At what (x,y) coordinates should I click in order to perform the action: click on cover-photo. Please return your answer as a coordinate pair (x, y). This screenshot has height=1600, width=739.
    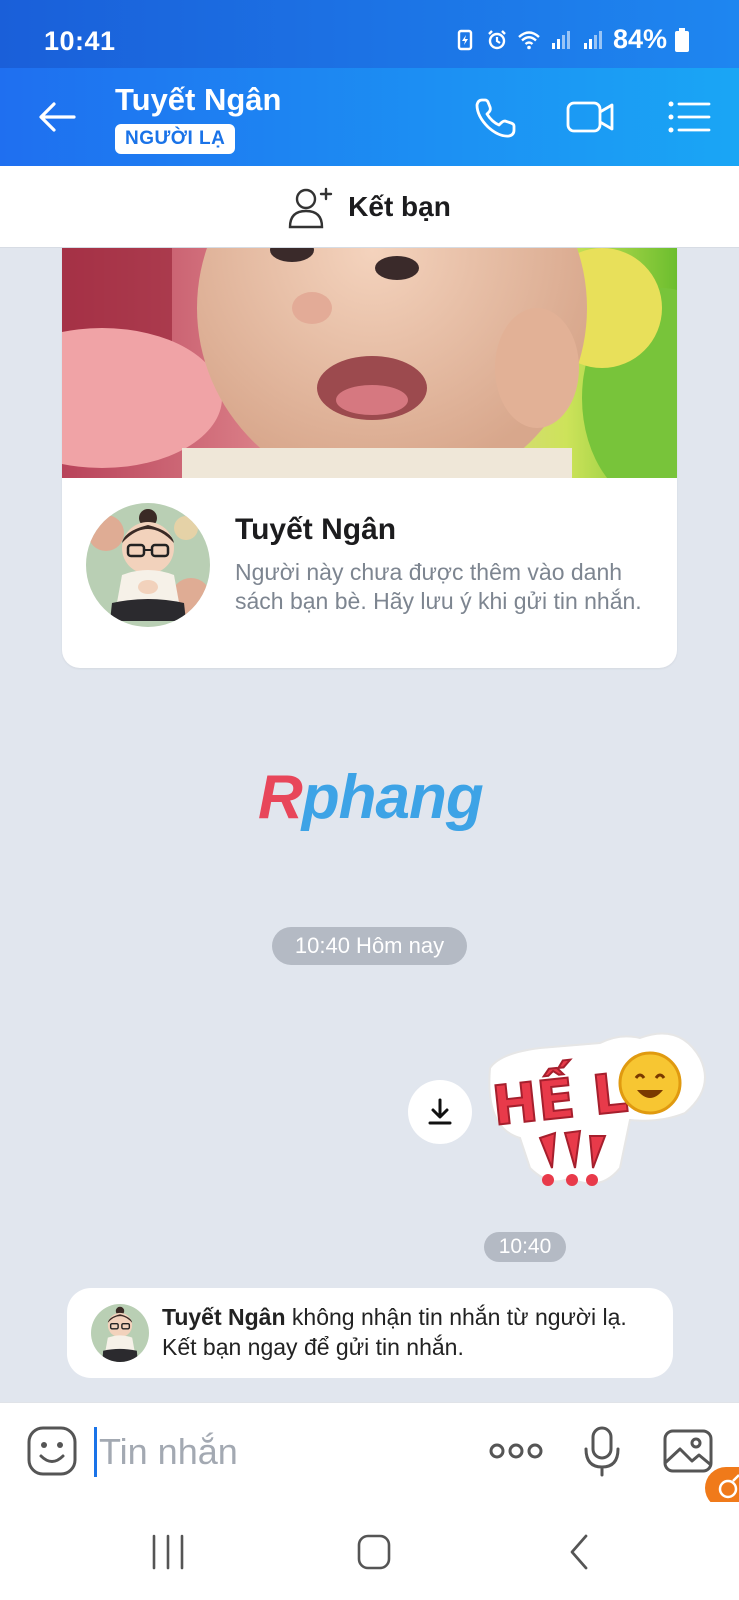
    Looking at the image, I should click on (369, 363).